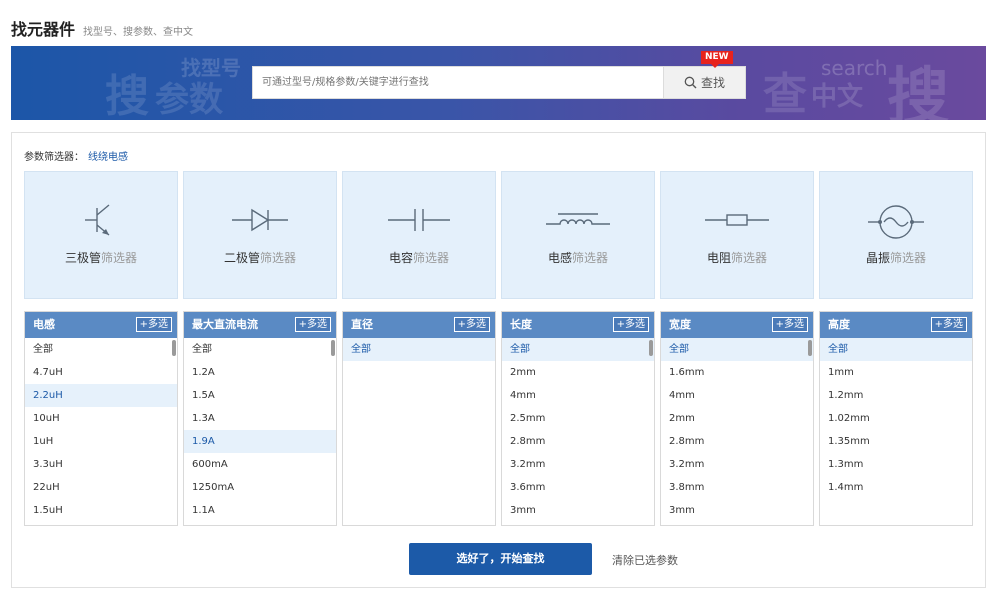 This screenshot has height=600, width=997. What do you see at coordinates (458, 82) in the screenshot?
I see `search-input` at bounding box center [458, 82].